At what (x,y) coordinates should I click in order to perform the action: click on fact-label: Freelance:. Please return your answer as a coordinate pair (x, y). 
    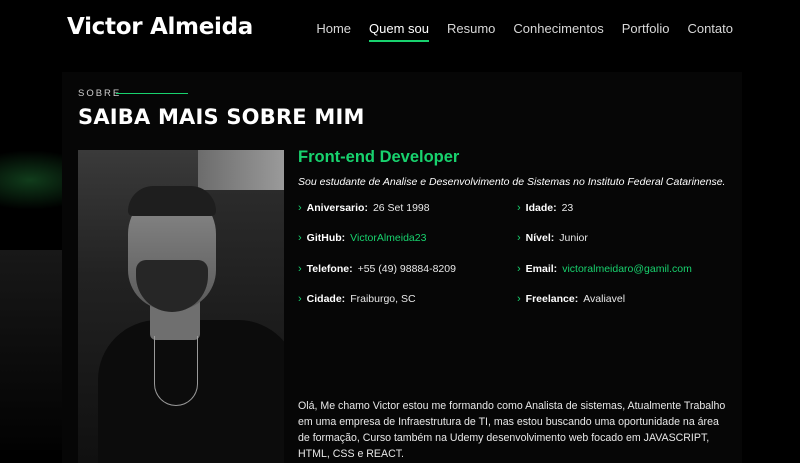
    Looking at the image, I should click on (552, 299).